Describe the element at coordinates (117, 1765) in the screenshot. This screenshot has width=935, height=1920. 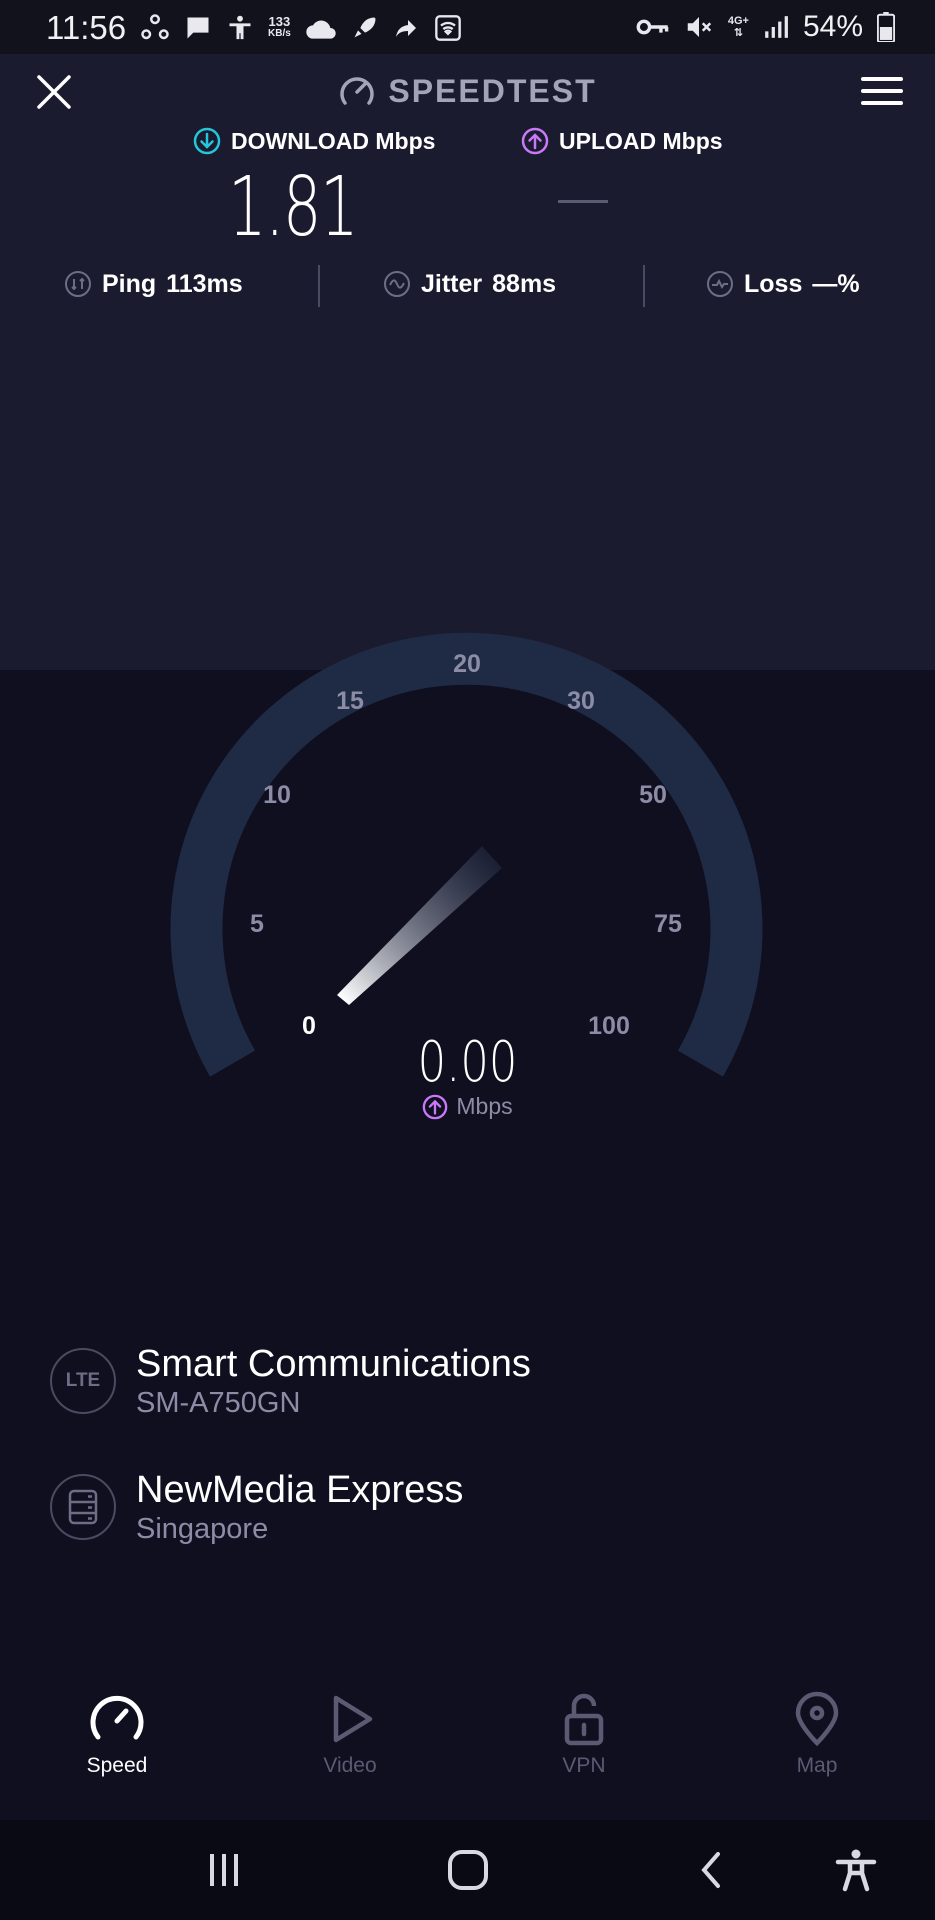
I see `tab-label: Speed` at that location.